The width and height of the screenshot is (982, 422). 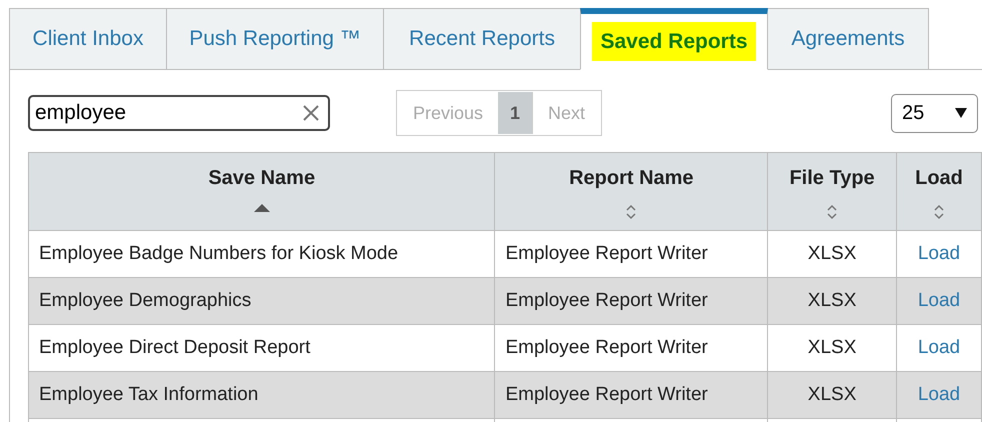 What do you see at coordinates (311, 113) in the screenshot?
I see `clear-icon` at bounding box center [311, 113].